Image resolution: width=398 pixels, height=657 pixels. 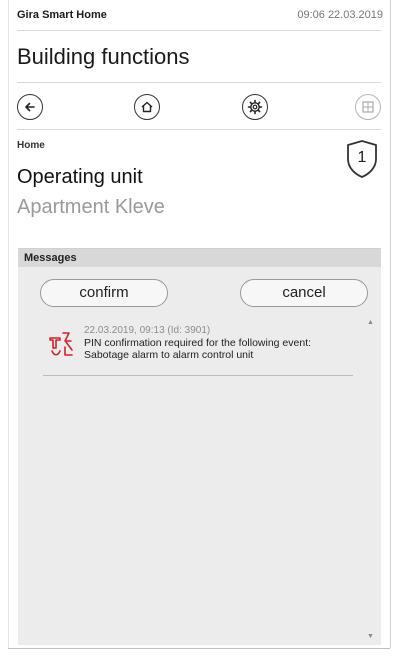 What do you see at coordinates (340, 15) in the screenshot?
I see `status-datetime: 09:06 22.03.2019` at bounding box center [340, 15].